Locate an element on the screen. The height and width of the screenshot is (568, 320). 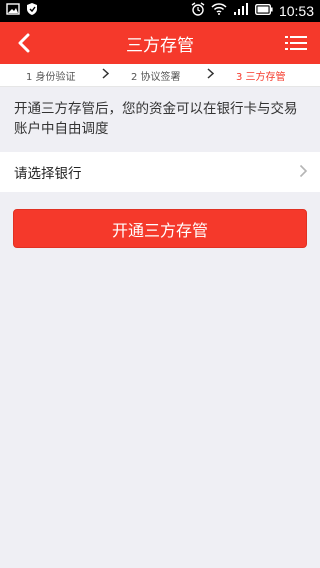
open-custody-button: 开通三方存管 is located at coordinates (160, 228).